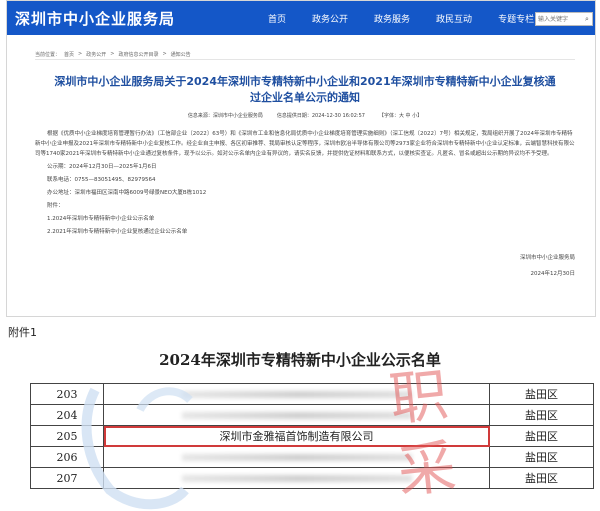 This screenshot has width=600, height=511. I want to click on table-row: 205 深圳市金雅福首饰制造有限公司 盐田区, so click(312, 436).